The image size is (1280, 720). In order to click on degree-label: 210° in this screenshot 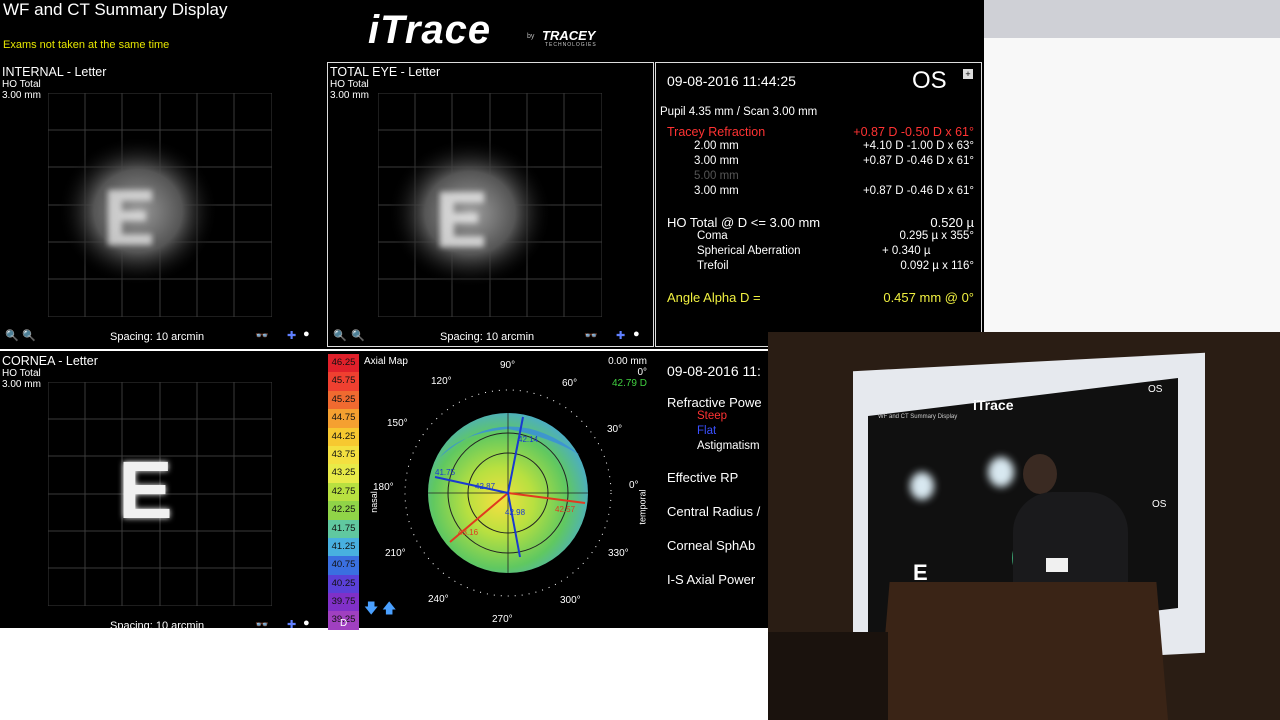, I will do `click(395, 553)`.